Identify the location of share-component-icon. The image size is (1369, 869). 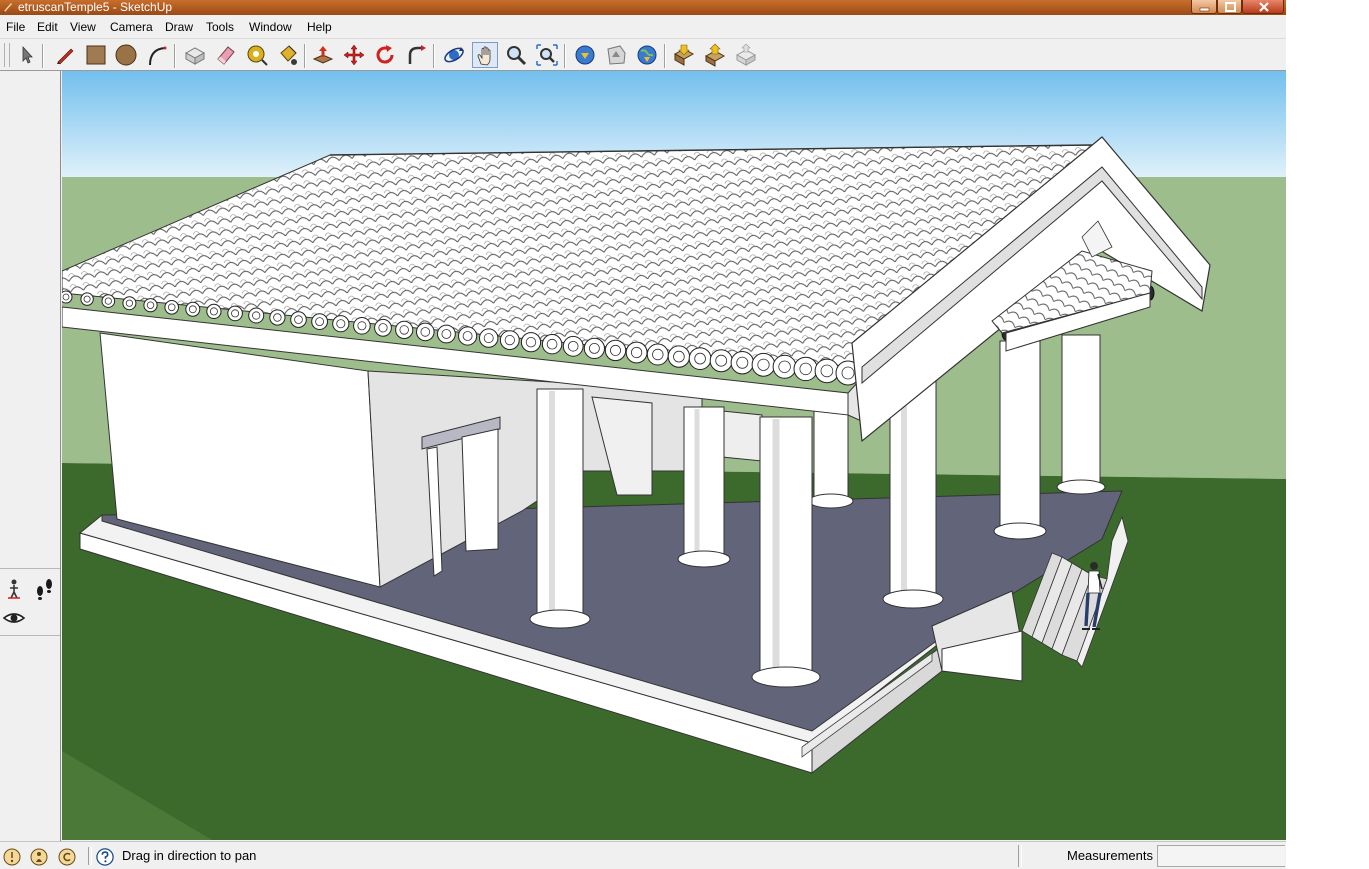
(746, 54).